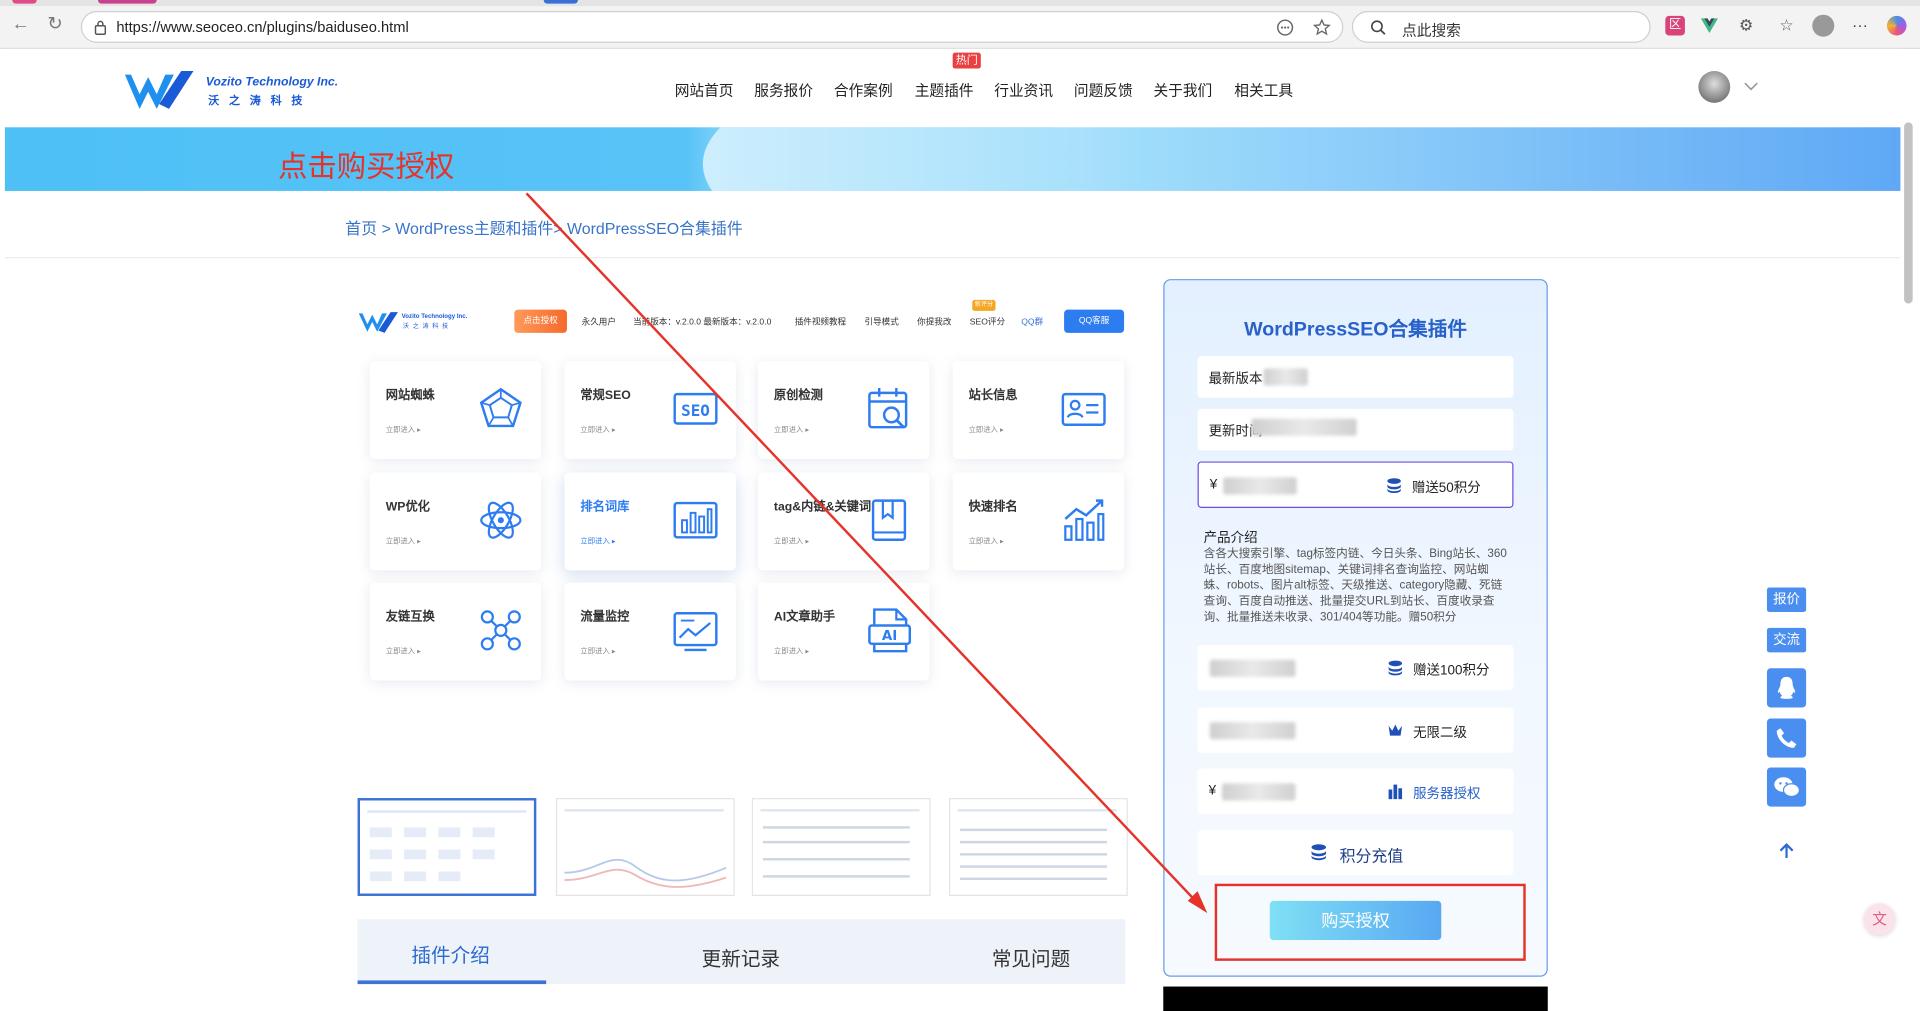 This screenshot has height=1011, width=1920. I want to click on price-option-unlimited: 无限二级, so click(1355, 730).